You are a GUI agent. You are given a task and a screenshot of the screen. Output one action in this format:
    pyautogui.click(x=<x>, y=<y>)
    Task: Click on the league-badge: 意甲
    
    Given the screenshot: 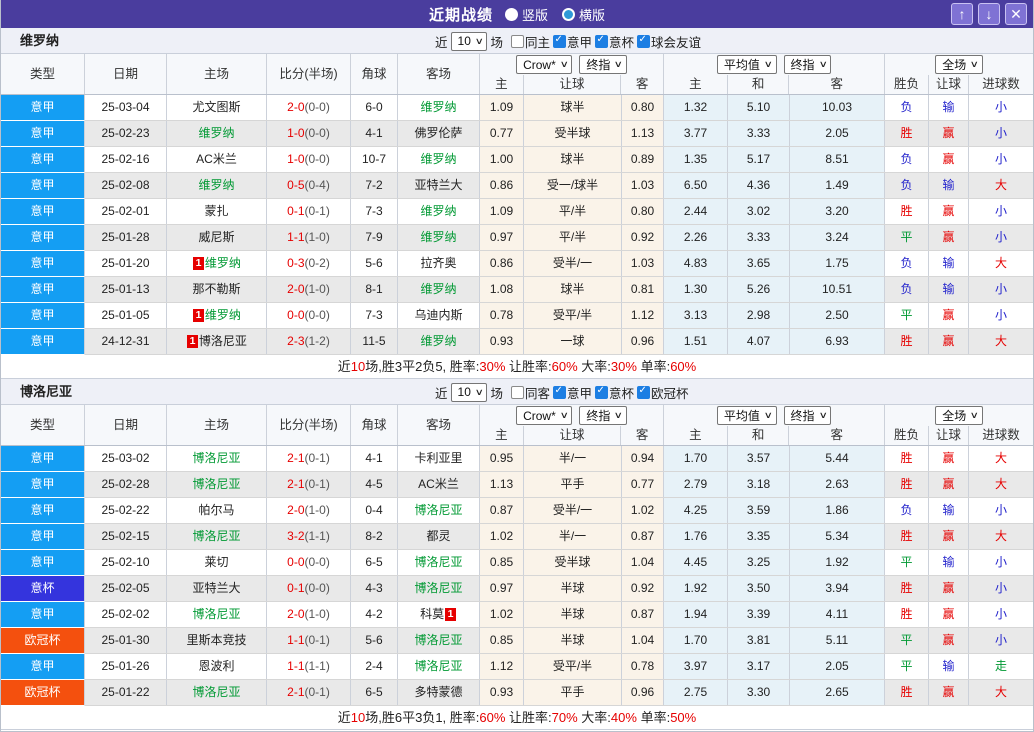 What is the action you would take?
    pyautogui.click(x=43, y=160)
    